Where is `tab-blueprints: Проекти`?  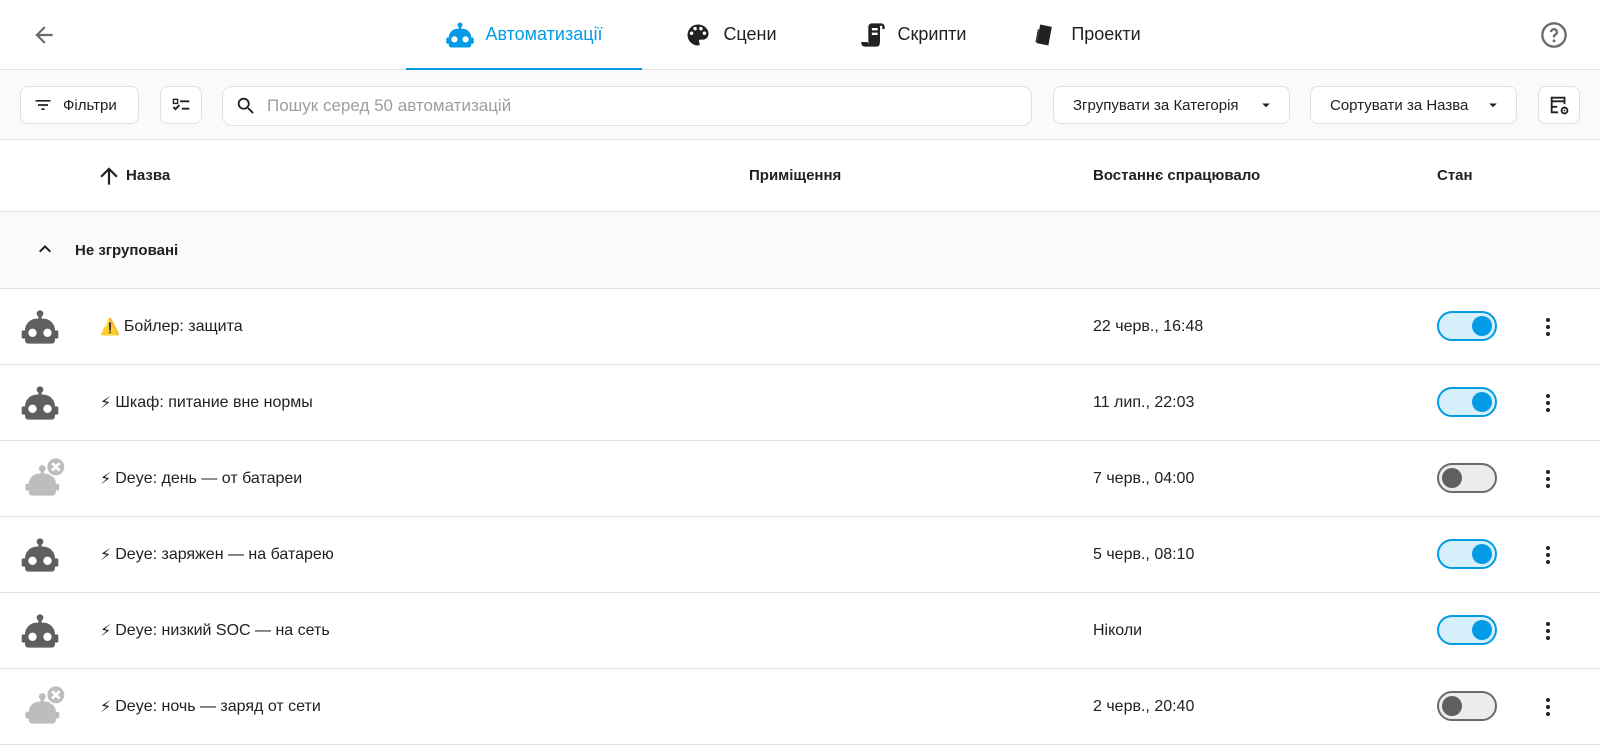 tab-blueprints: Проекти is located at coordinates (1086, 34).